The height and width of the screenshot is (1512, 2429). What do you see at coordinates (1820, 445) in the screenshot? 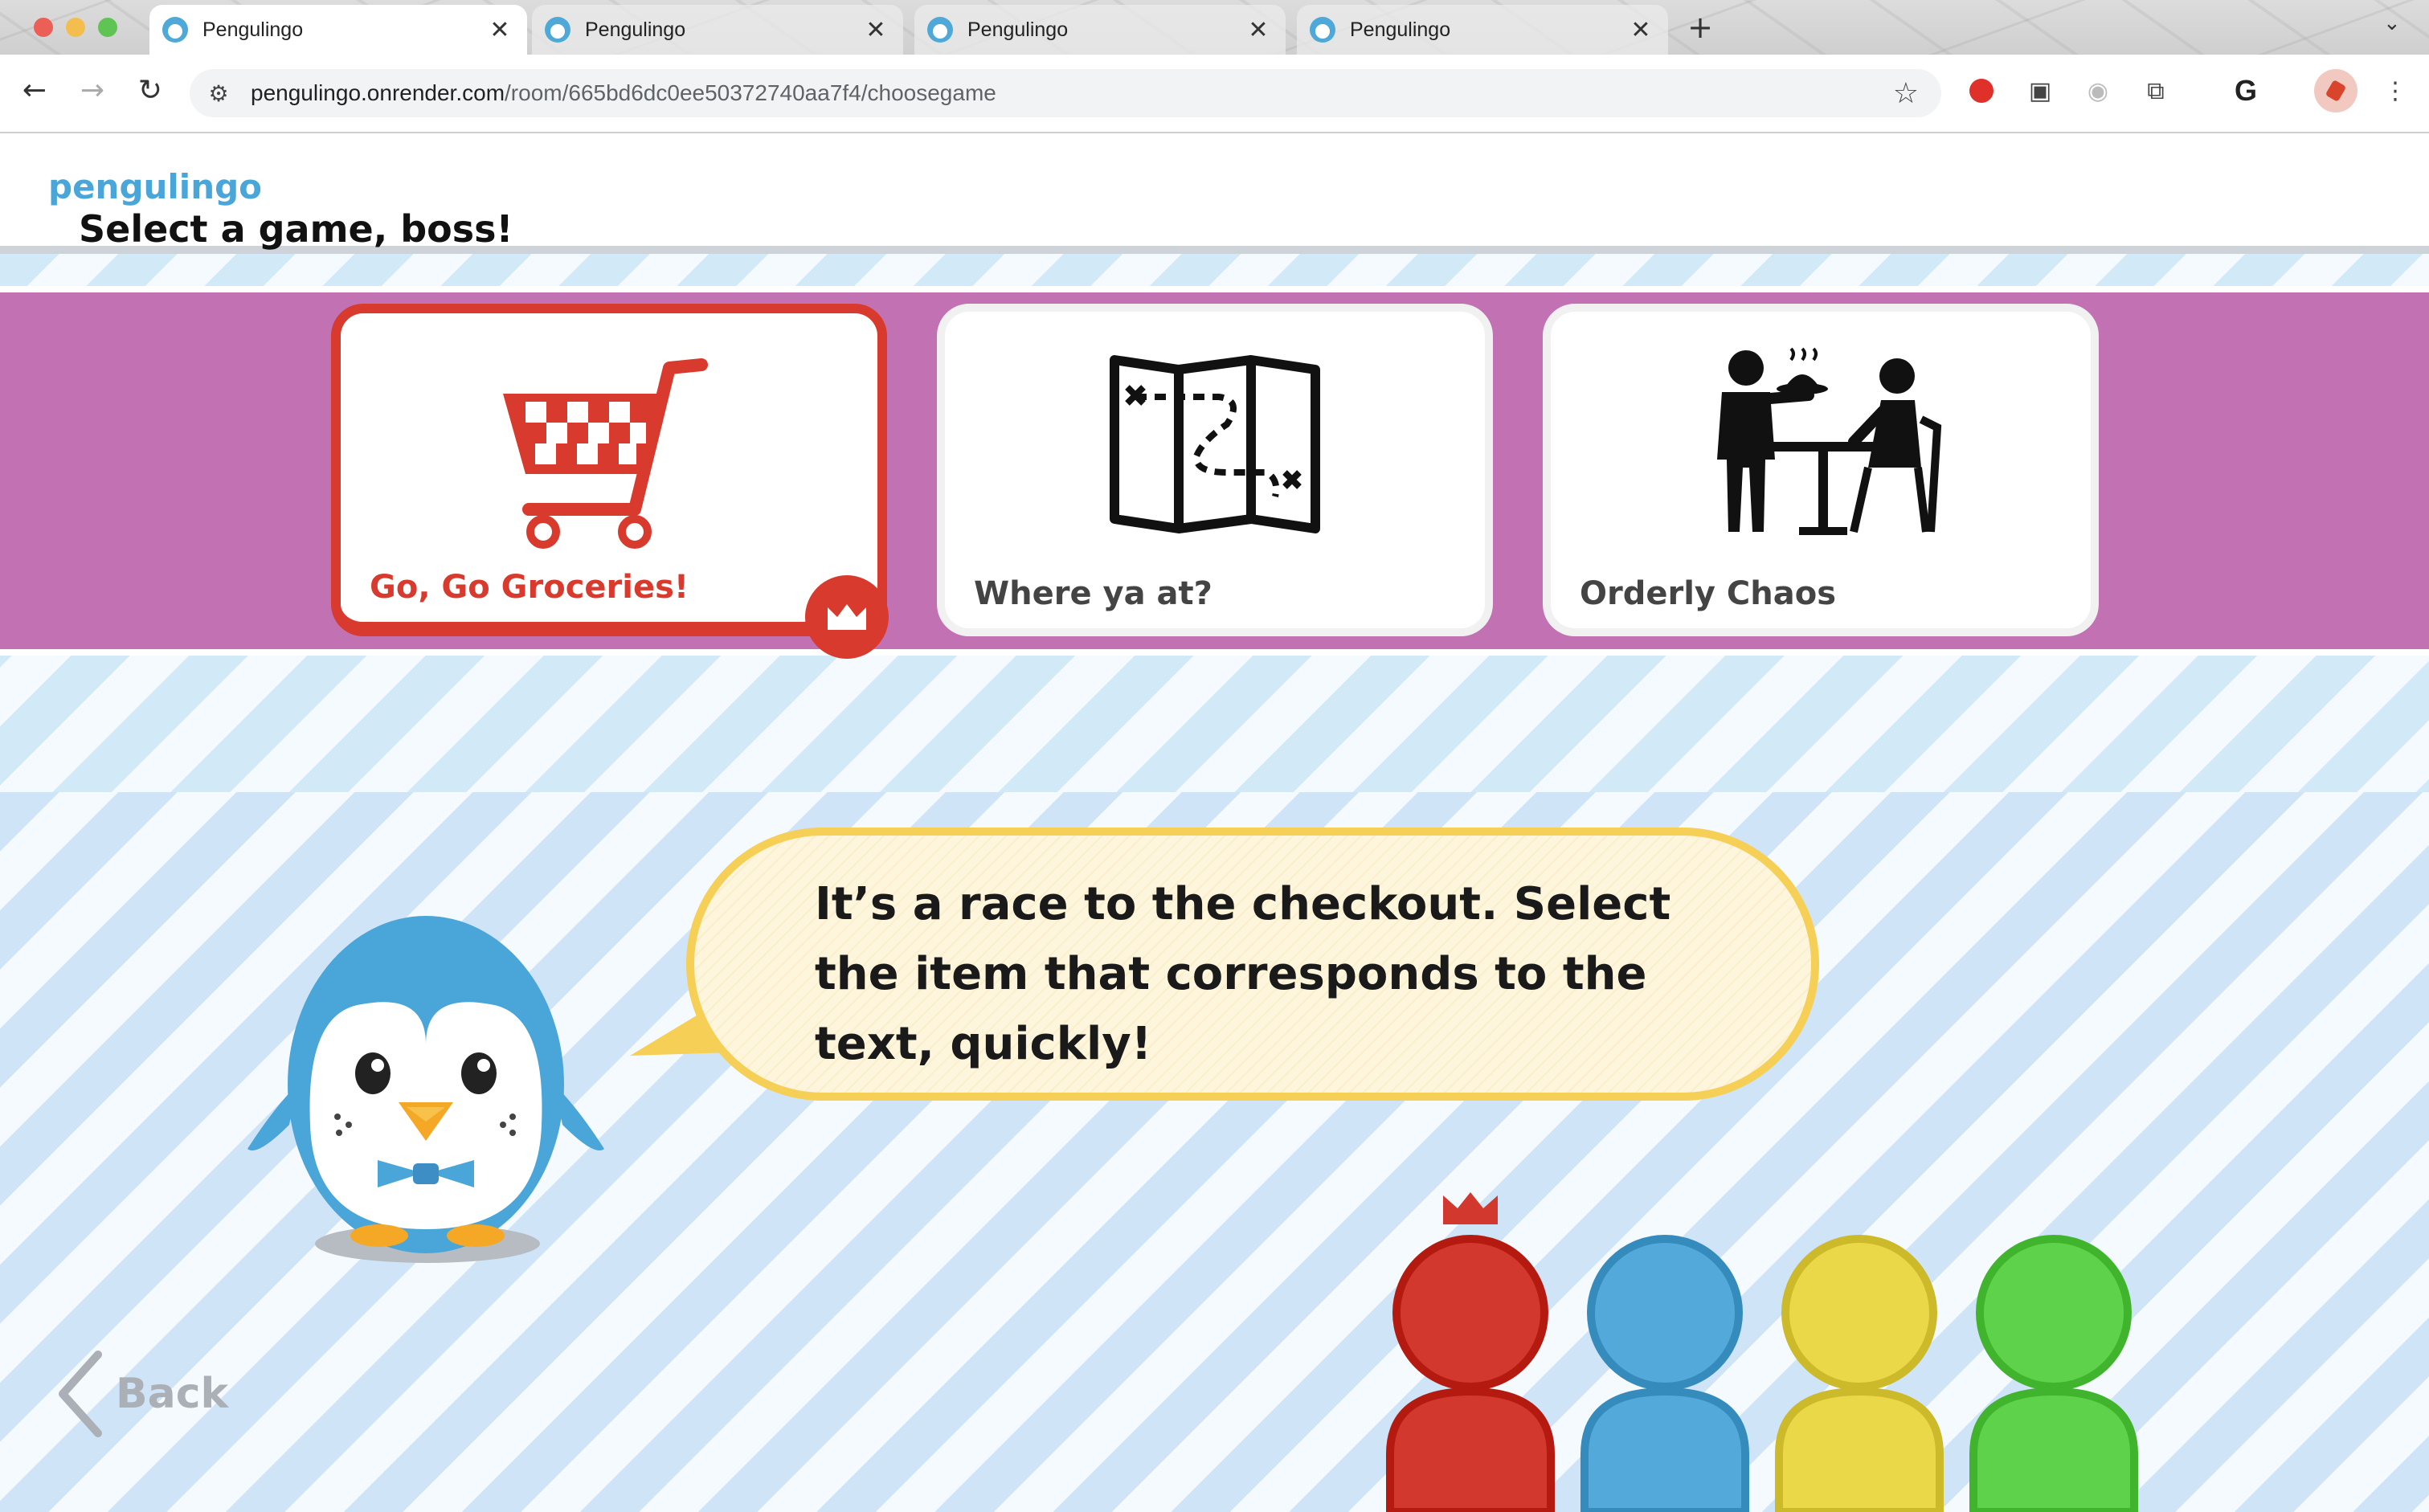
I see `waiter-restaurant-icon` at bounding box center [1820, 445].